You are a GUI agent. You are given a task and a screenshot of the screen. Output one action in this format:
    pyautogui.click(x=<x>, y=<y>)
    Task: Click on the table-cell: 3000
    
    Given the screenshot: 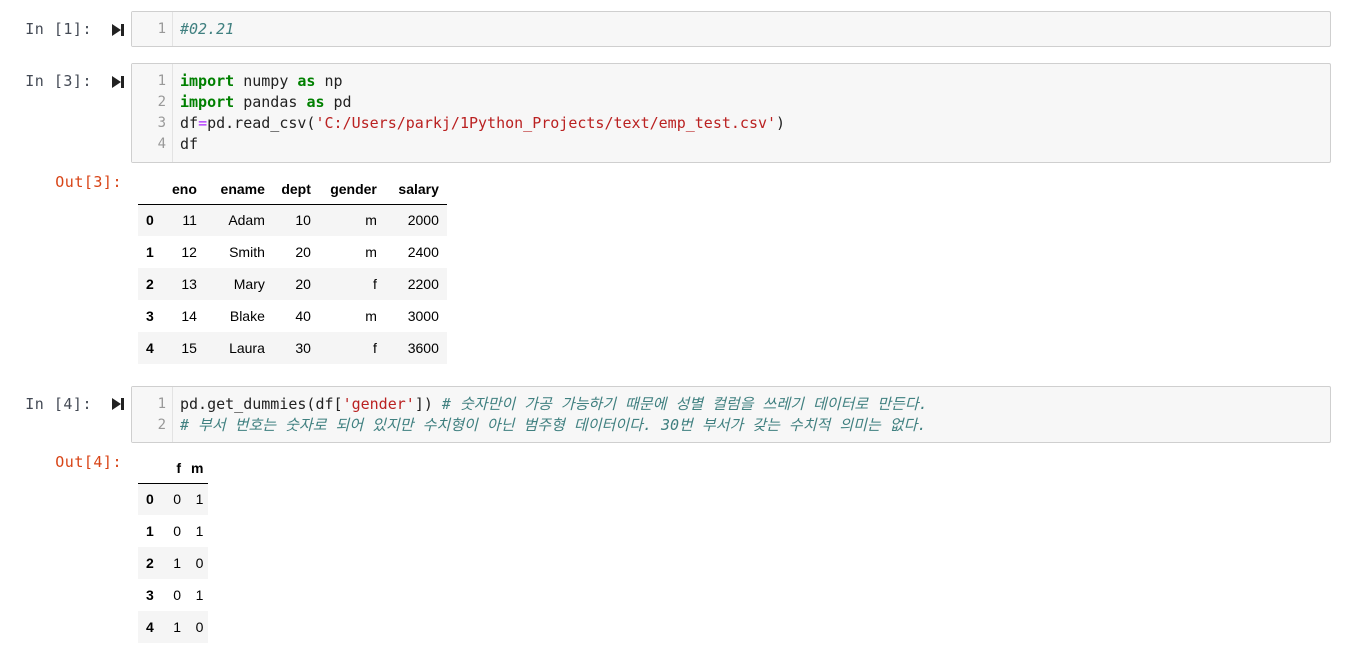 What is the action you would take?
    pyautogui.click(x=423, y=316)
    